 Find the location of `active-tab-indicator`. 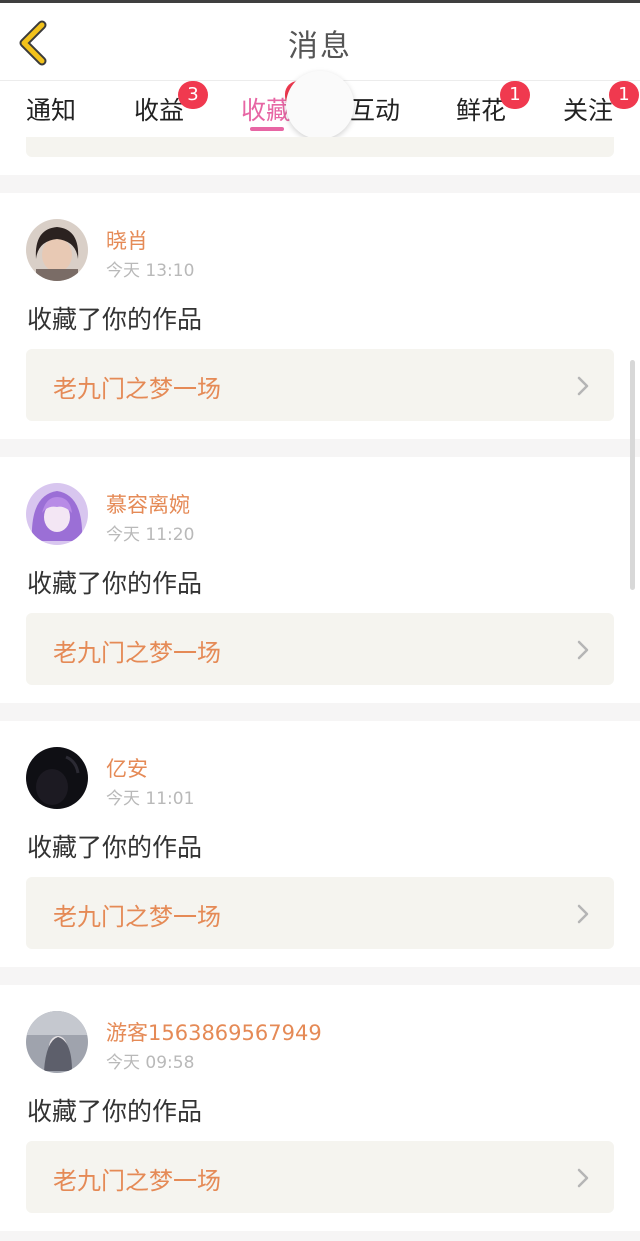

active-tab-indicator is located at coordinates (267, 129).